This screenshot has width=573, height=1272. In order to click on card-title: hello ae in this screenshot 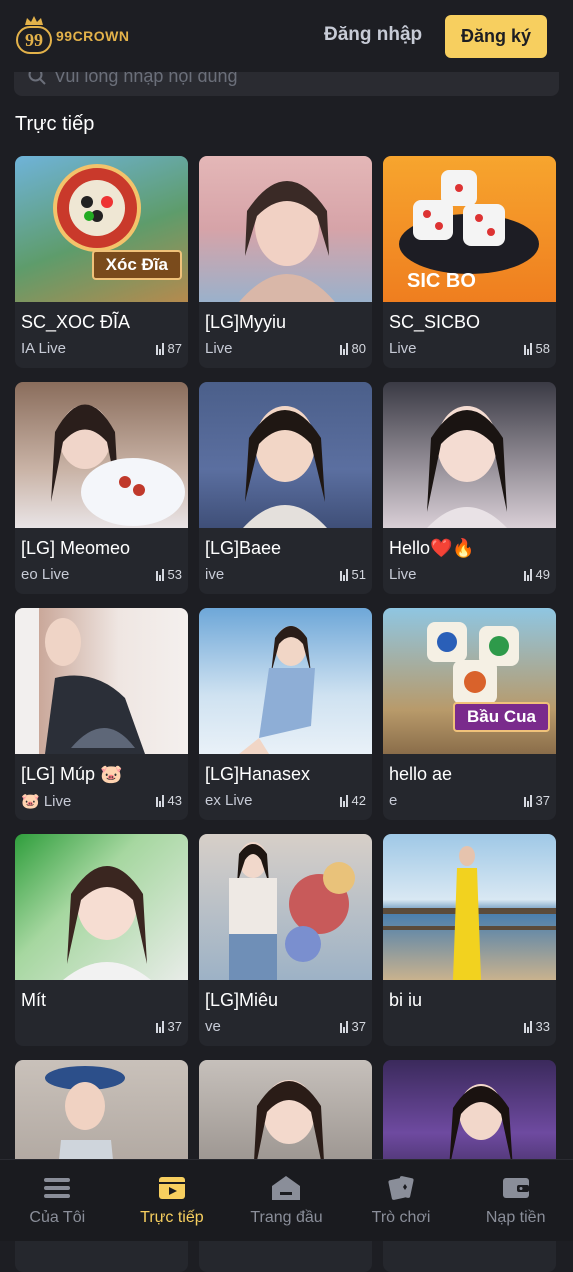, I will do `click(421, 774)`.